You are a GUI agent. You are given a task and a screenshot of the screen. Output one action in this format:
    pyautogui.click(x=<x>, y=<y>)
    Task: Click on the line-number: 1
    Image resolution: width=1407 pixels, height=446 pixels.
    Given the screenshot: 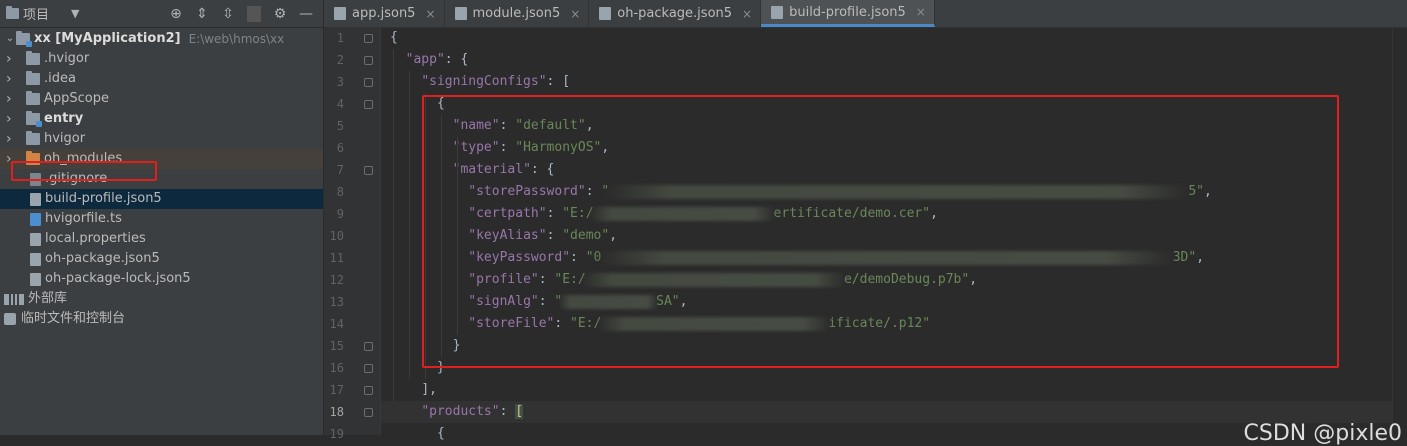 What is the action you would take?
    pyautogui.click(x=340, y=38)
    